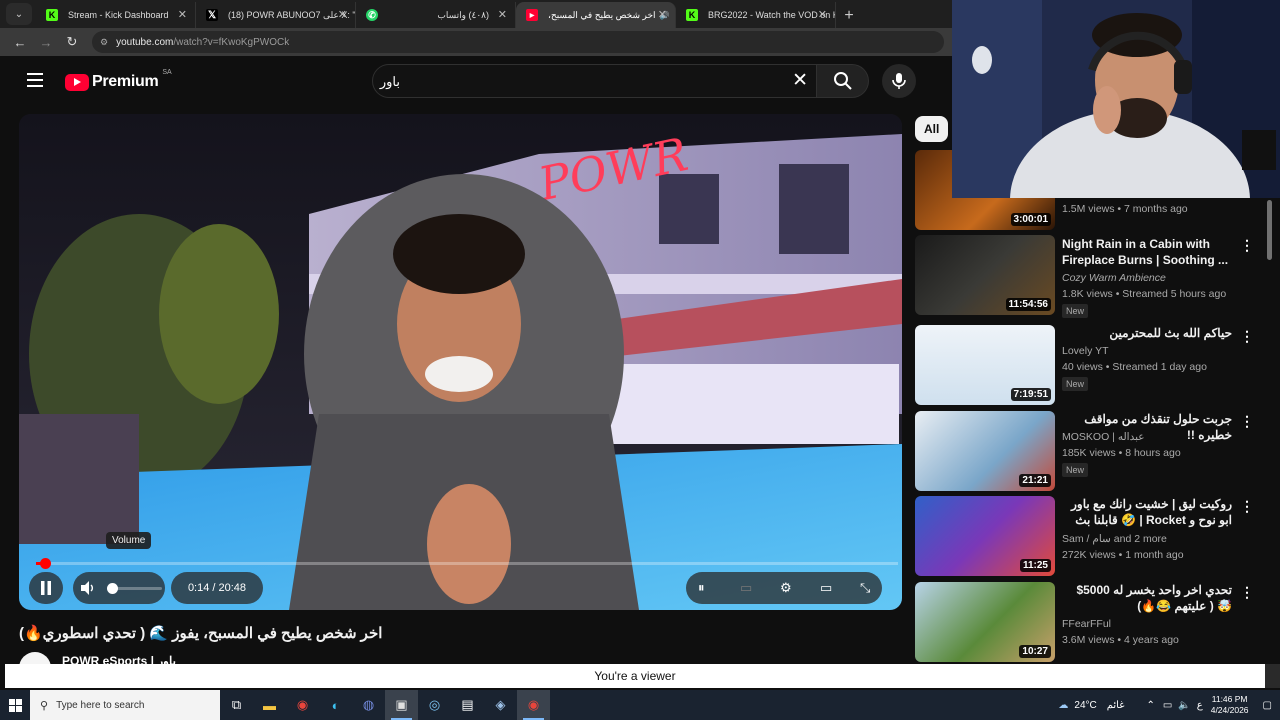 The width and height of the screenshot is (1280, 720). What do you see at coordinates (46, 42) in the screenshot?
I see `forward-icon: →` at bounding box center [46, 42].